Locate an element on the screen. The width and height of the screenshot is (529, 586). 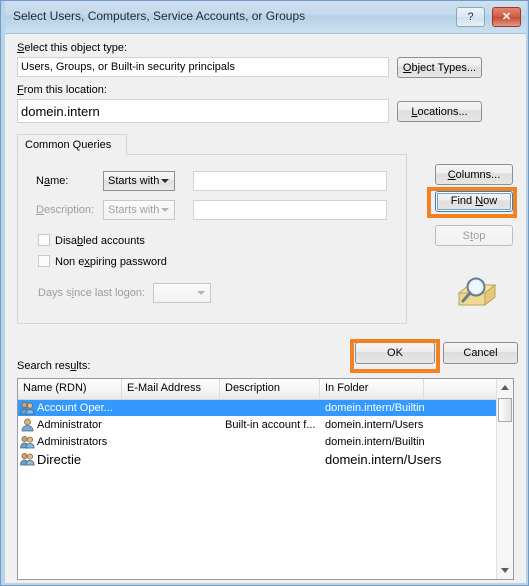
object-type-label: Select this object type: is located at coordinates (72, 48).